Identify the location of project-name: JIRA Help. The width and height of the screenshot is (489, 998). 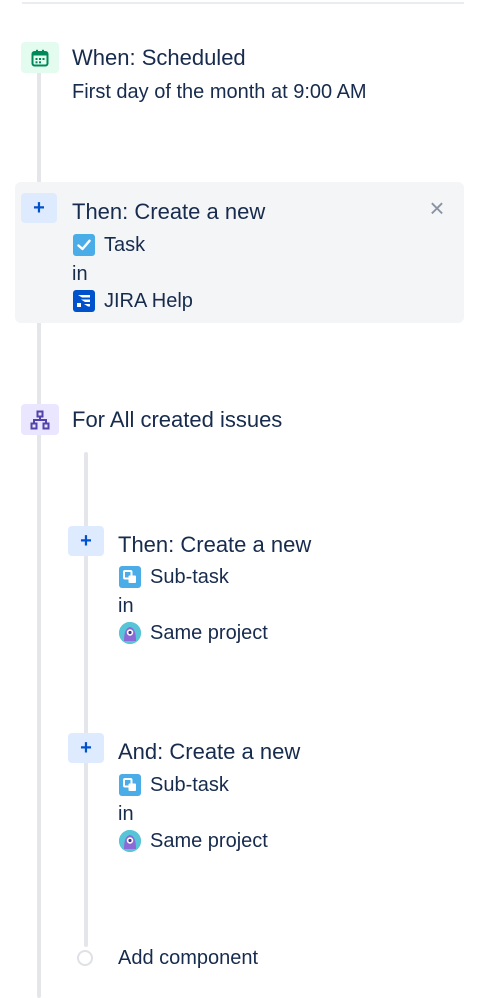
(148, 301).